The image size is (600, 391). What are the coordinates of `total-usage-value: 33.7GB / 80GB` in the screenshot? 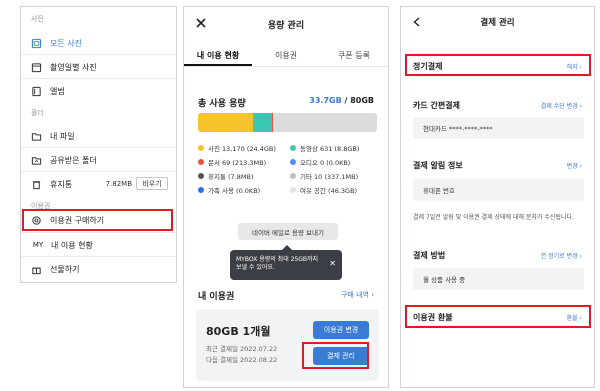 It's located at (341, 100).